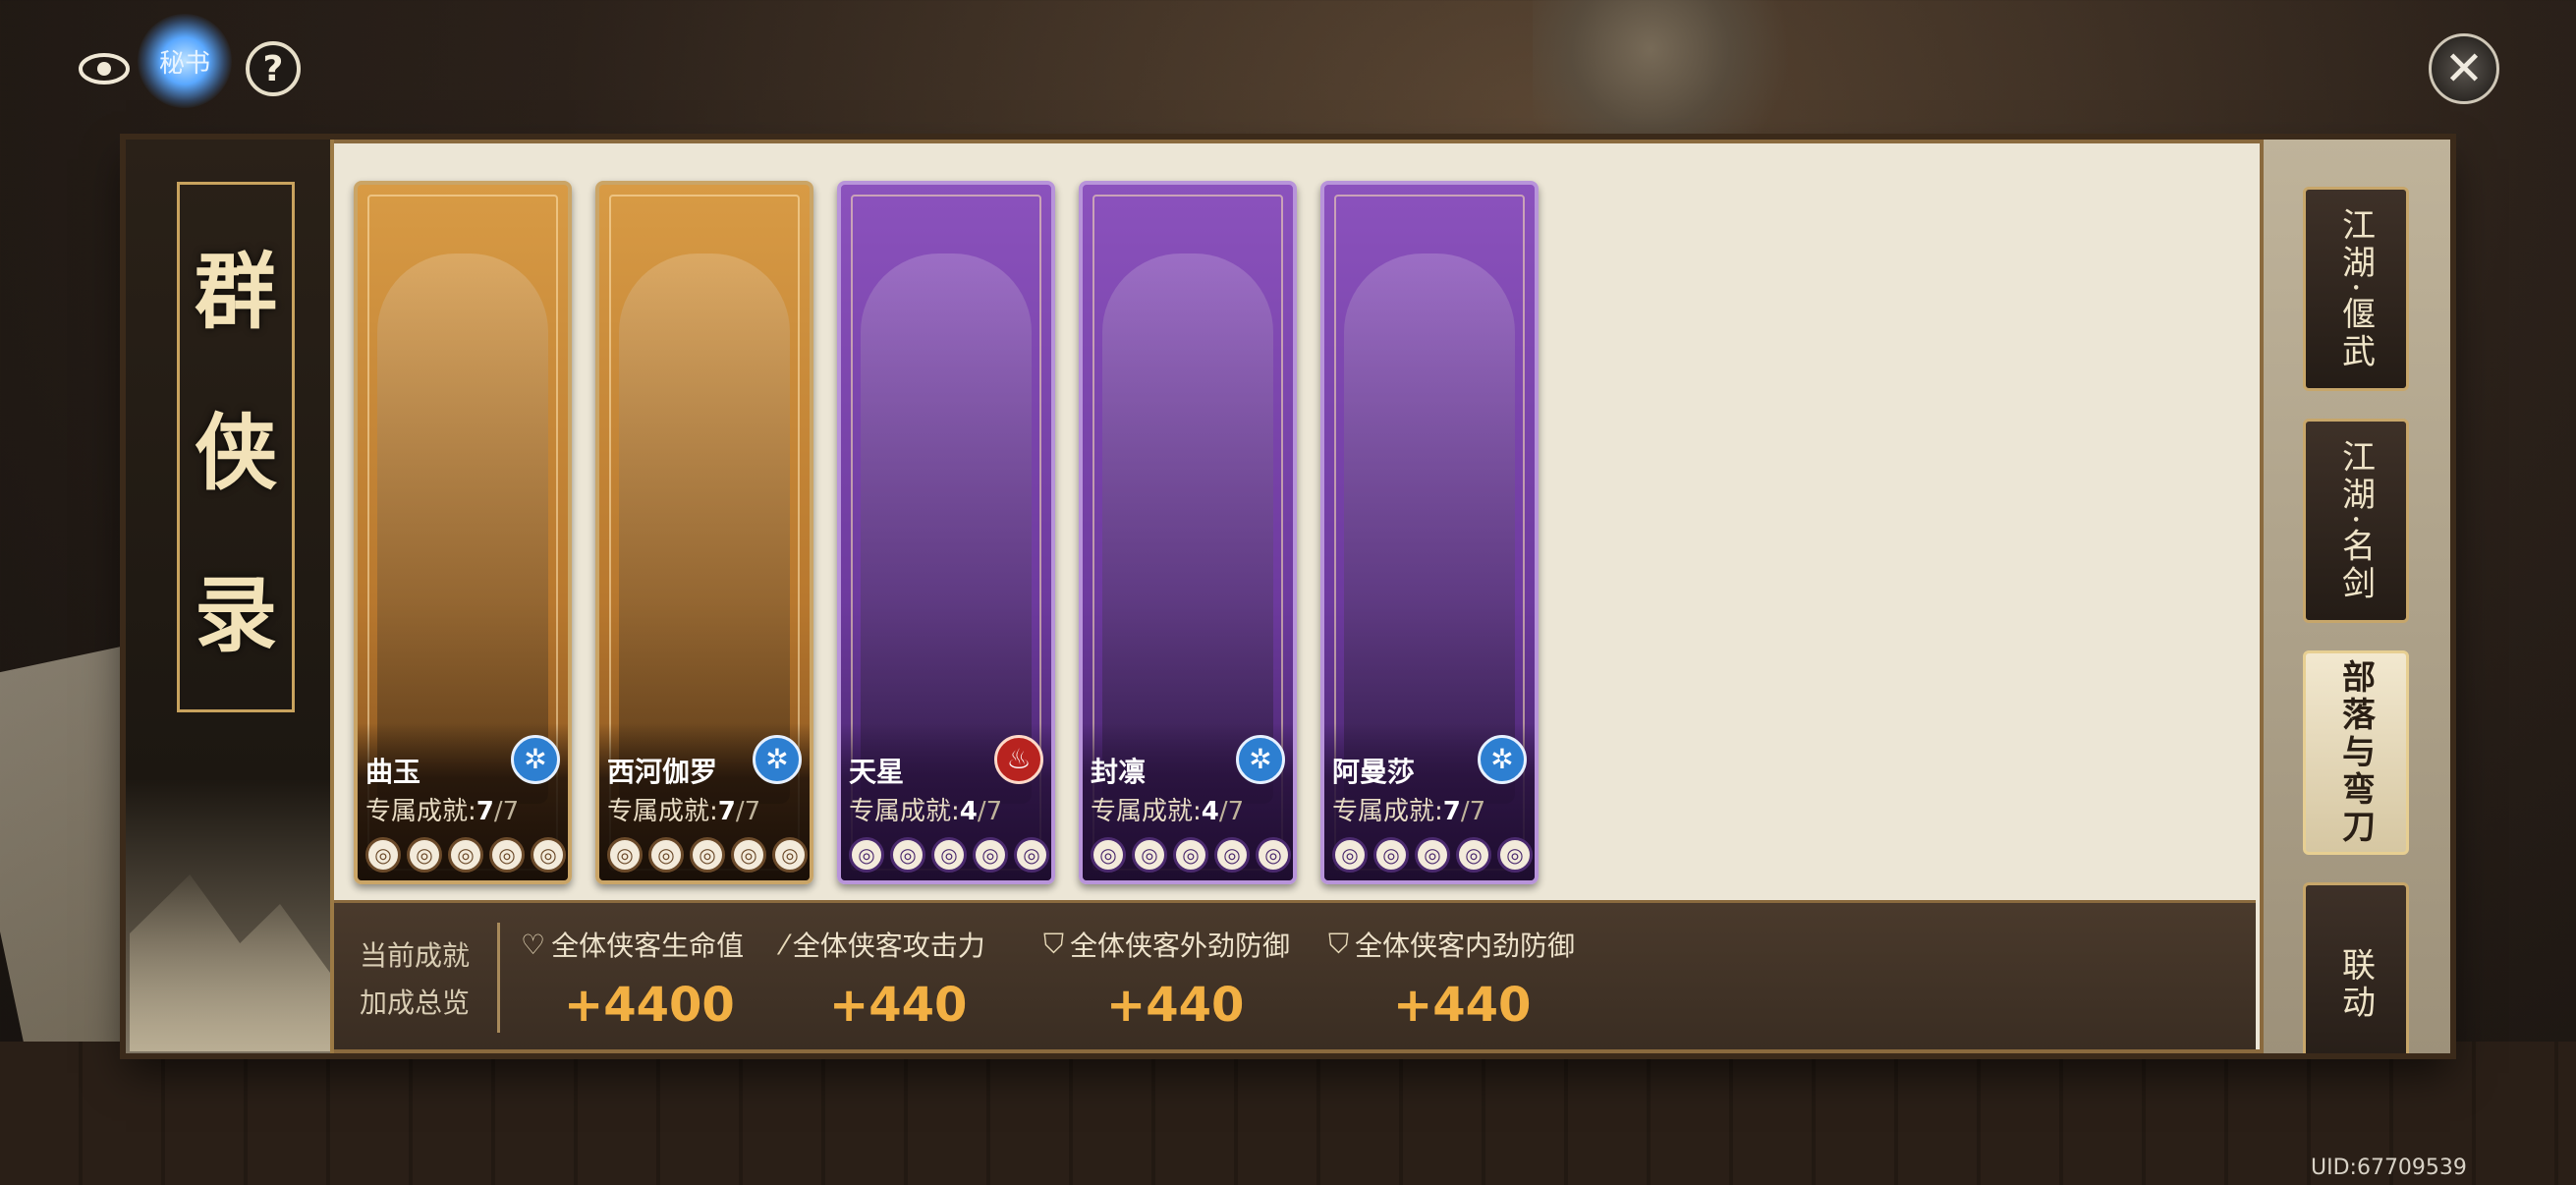 This screenshot has height=1185, width=2576. What do you see at coordinates (104, 68) in the screenshot?
I see `eye-icon` at bounding box center [104, 68].